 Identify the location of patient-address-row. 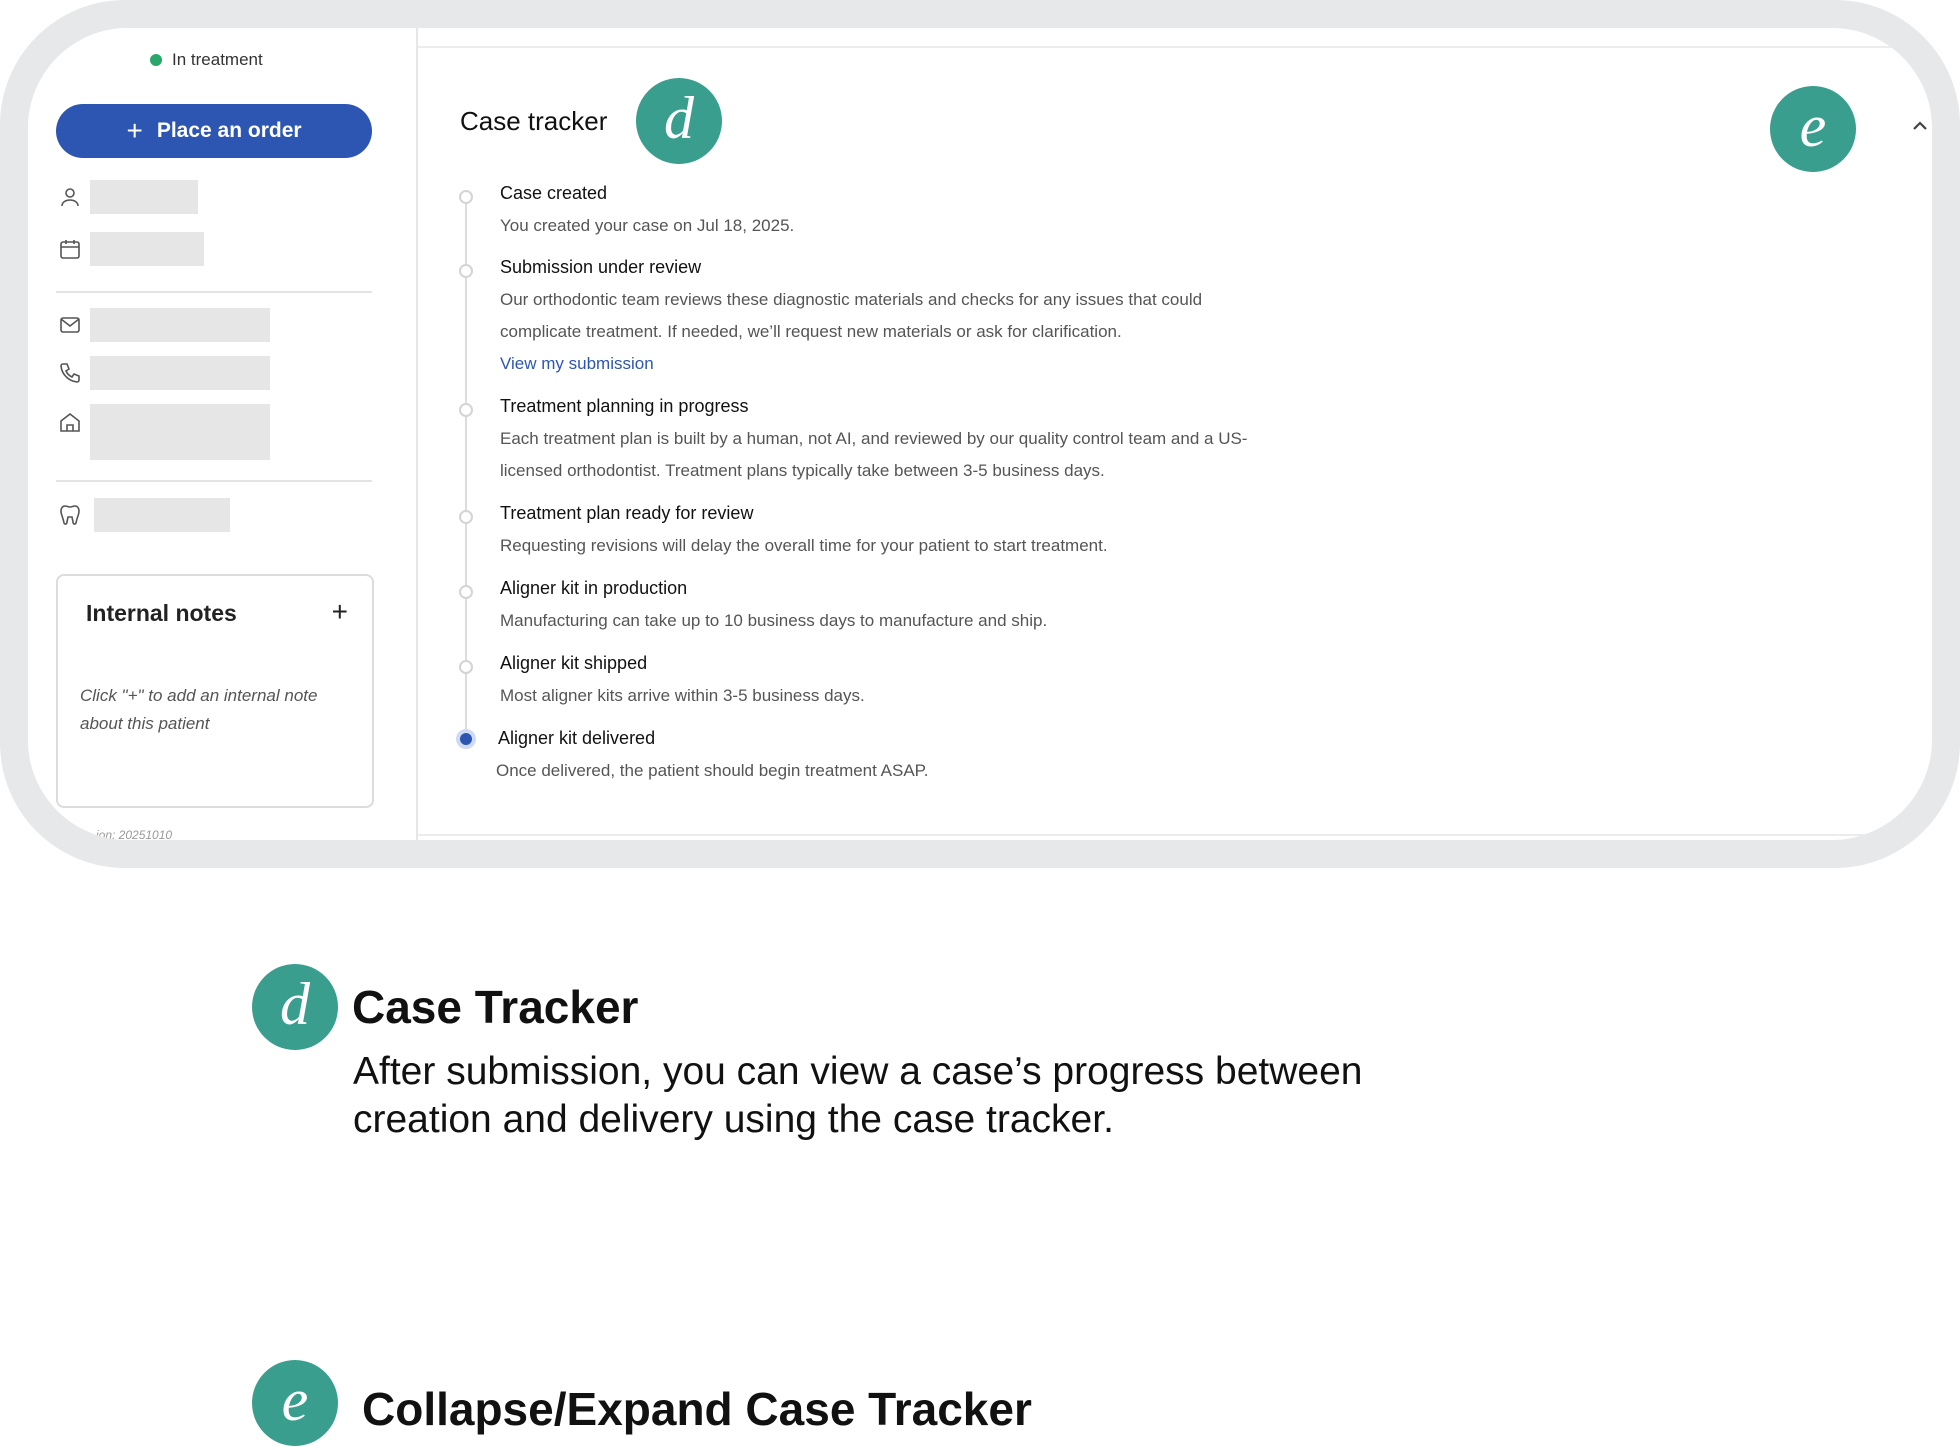
(163, 432).